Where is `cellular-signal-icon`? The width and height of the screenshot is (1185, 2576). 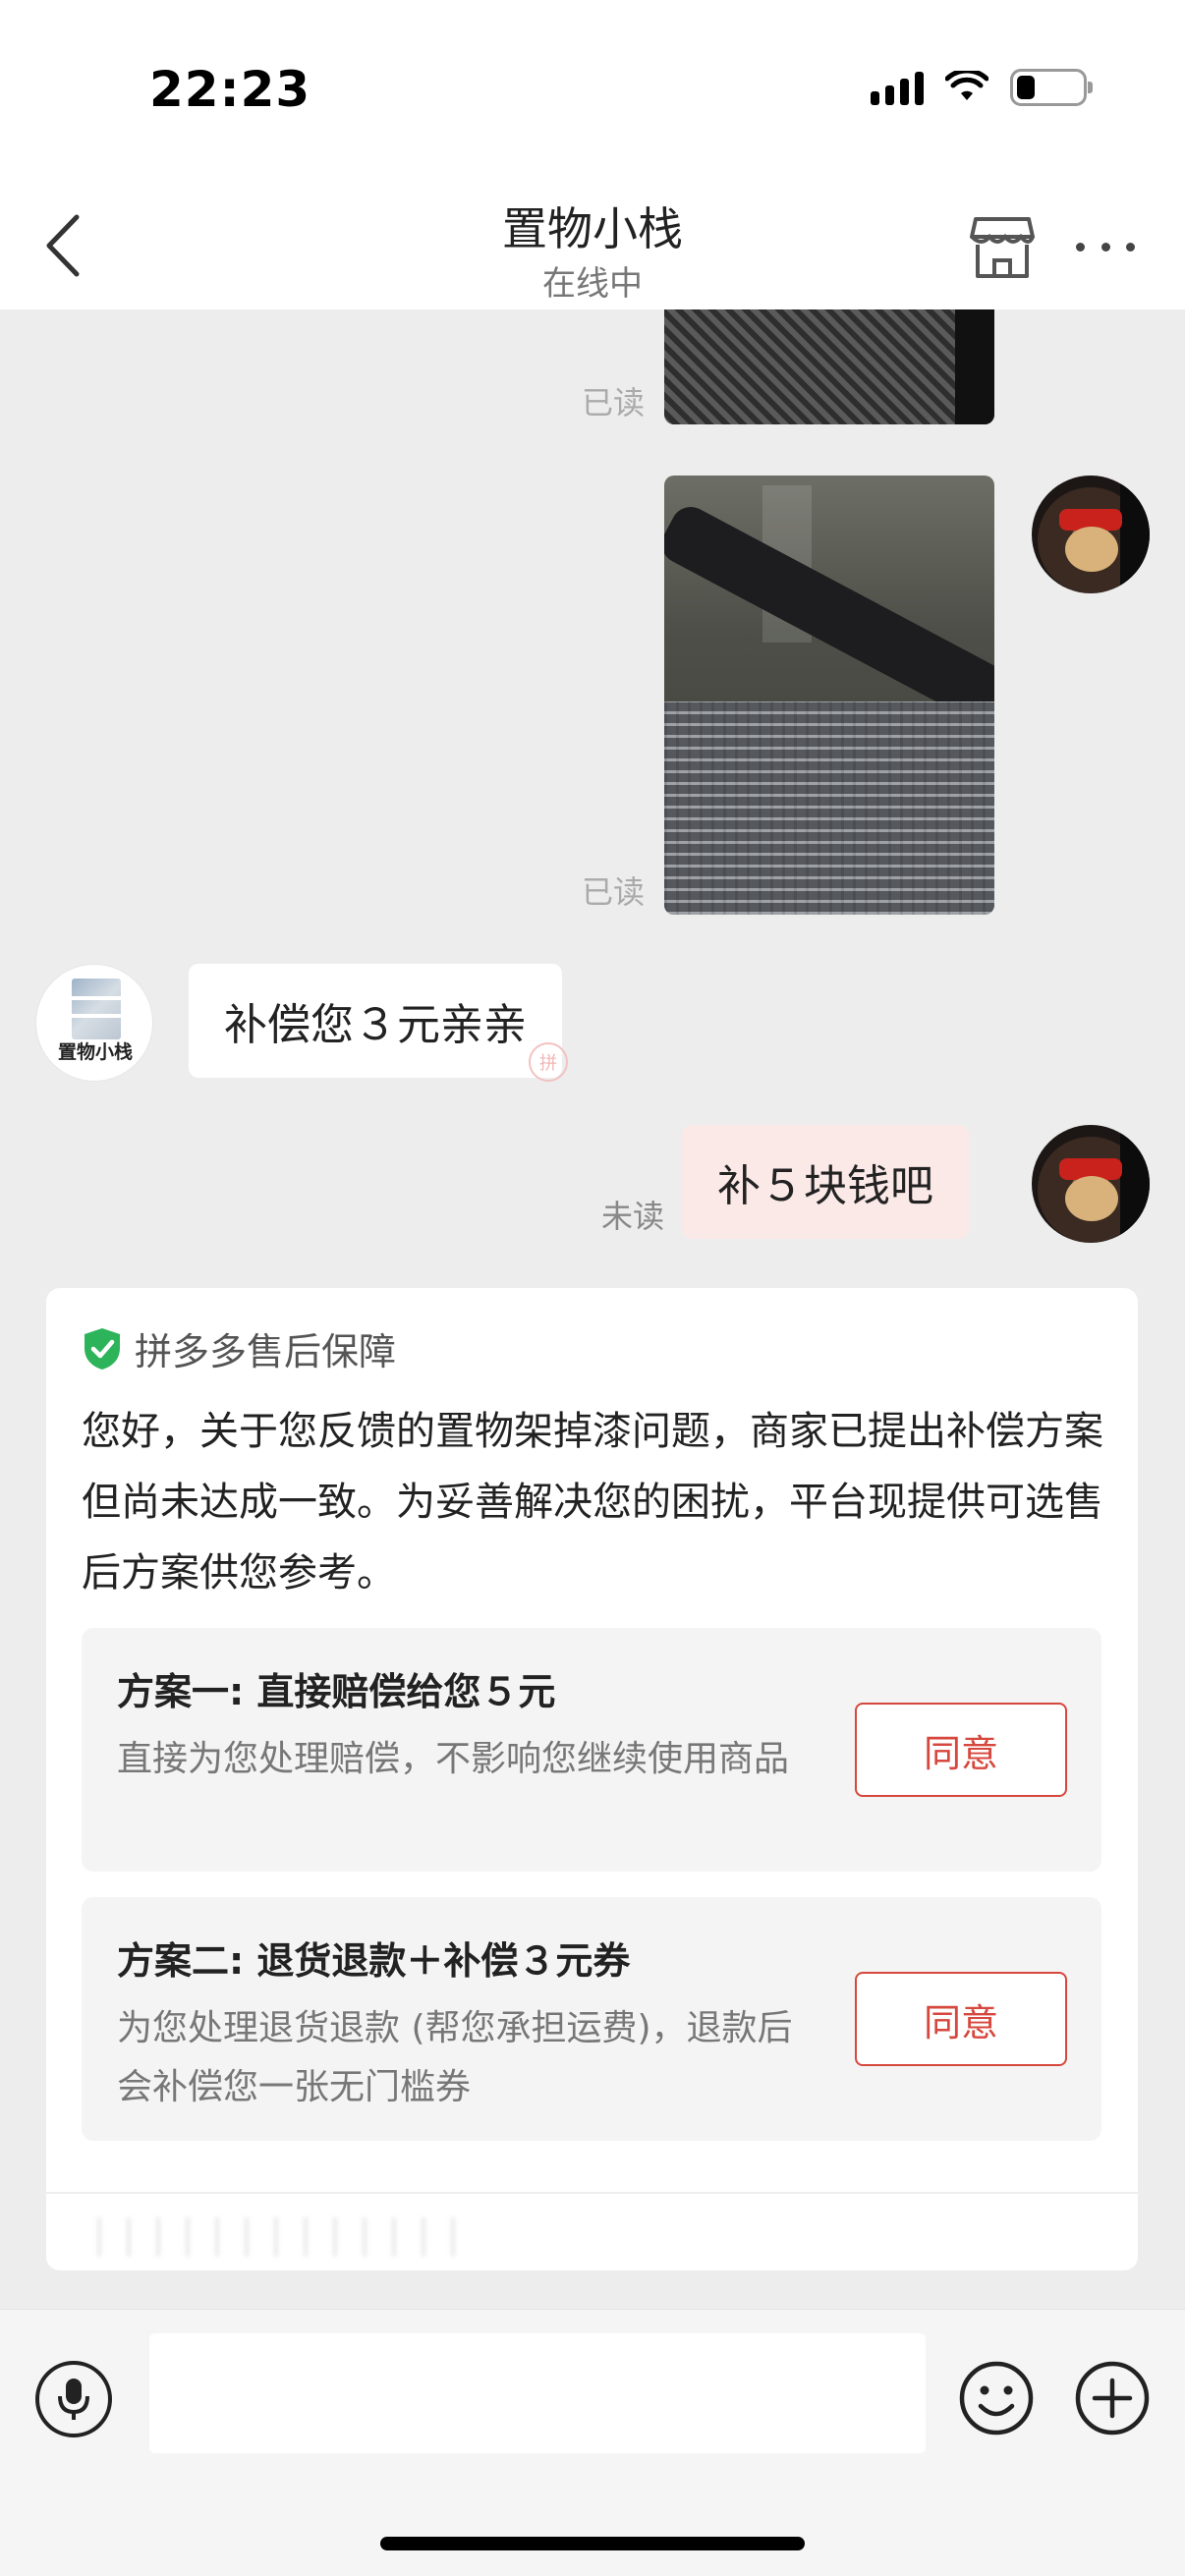
cellular-signal-icon is located at coordinates (898, 87).